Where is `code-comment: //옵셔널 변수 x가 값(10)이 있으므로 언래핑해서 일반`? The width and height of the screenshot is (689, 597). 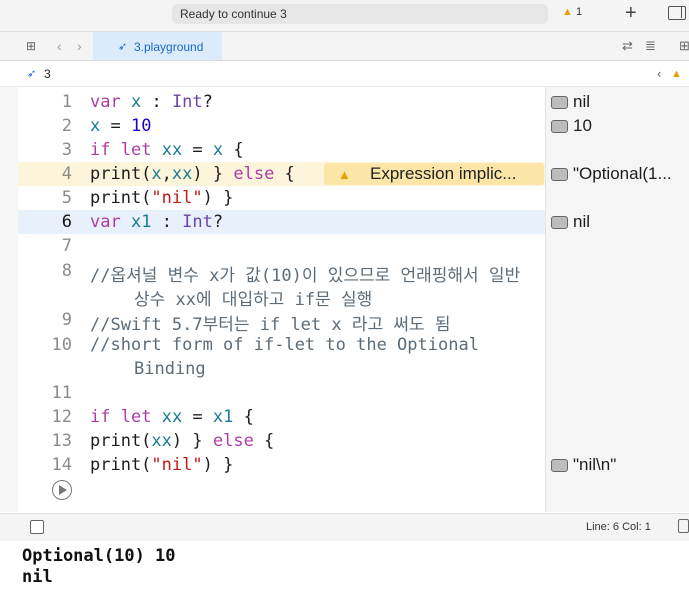
code-comment: //옵셔널 변수 x가 값(10)이 있으므로 언래핑해서 일반 is located at coordinates (305, 273).